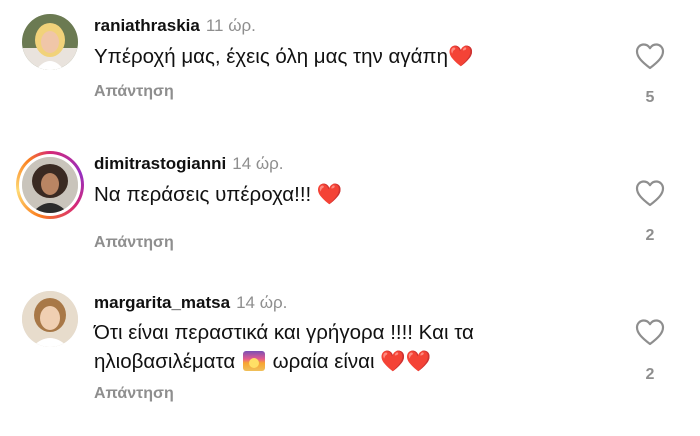 This screenshot has height=436, width=700. What do you see at coordinates (230, 25) in the screenshot?
I see `comment-time: 11 ώρ.` at bounding box center [230, 25].